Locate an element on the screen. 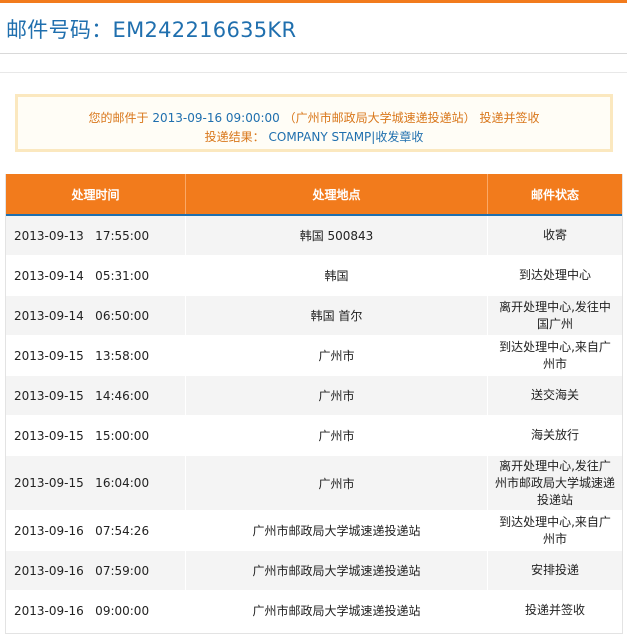  table-row: 2013-09-15 13:58:00 广州市 到达处理中心,来自广州市 is located at coordinates (314, 356).